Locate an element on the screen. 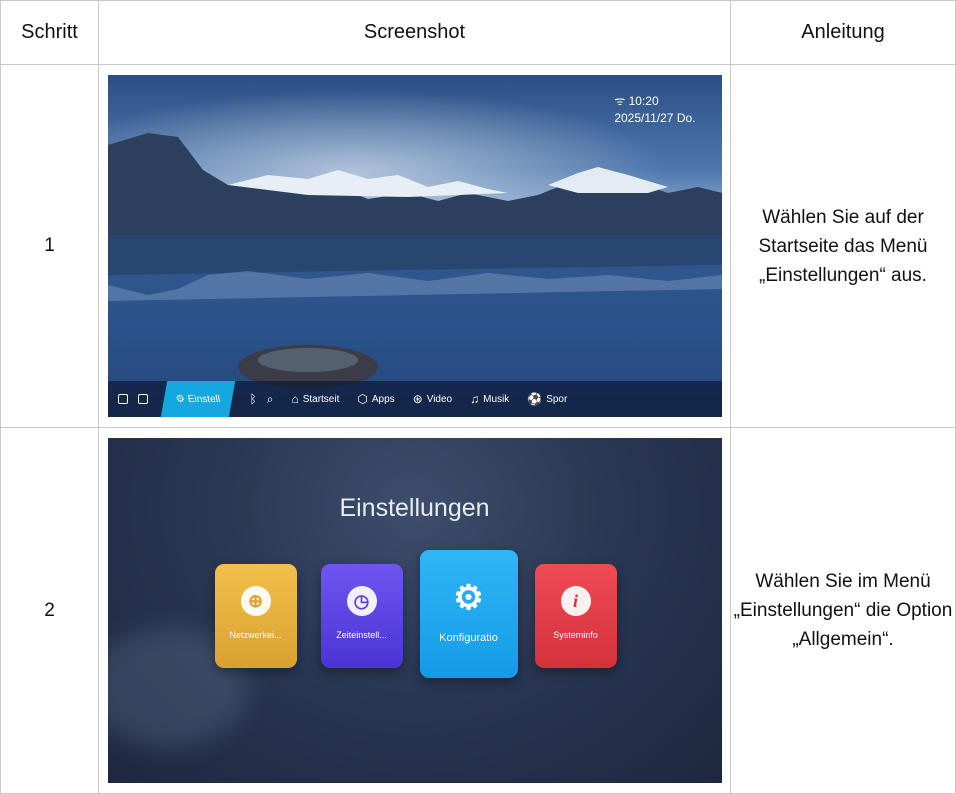 The height and width of the screenshot is (794, 956). music-icon: ♫ is located at coordinates (475, 399).